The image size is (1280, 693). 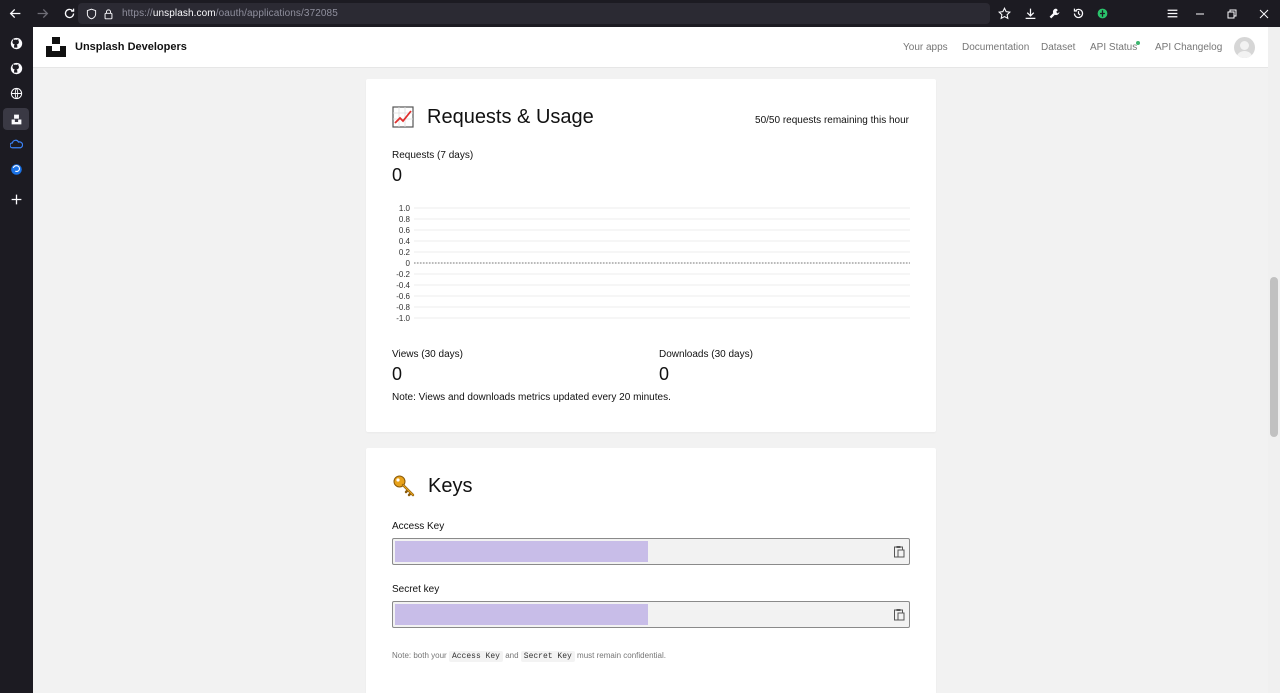 What do you see at coordinates (403, 318) in the screenshot?
I see `chart-y-tick-label: -1.0` at bounding box center [403, 318].